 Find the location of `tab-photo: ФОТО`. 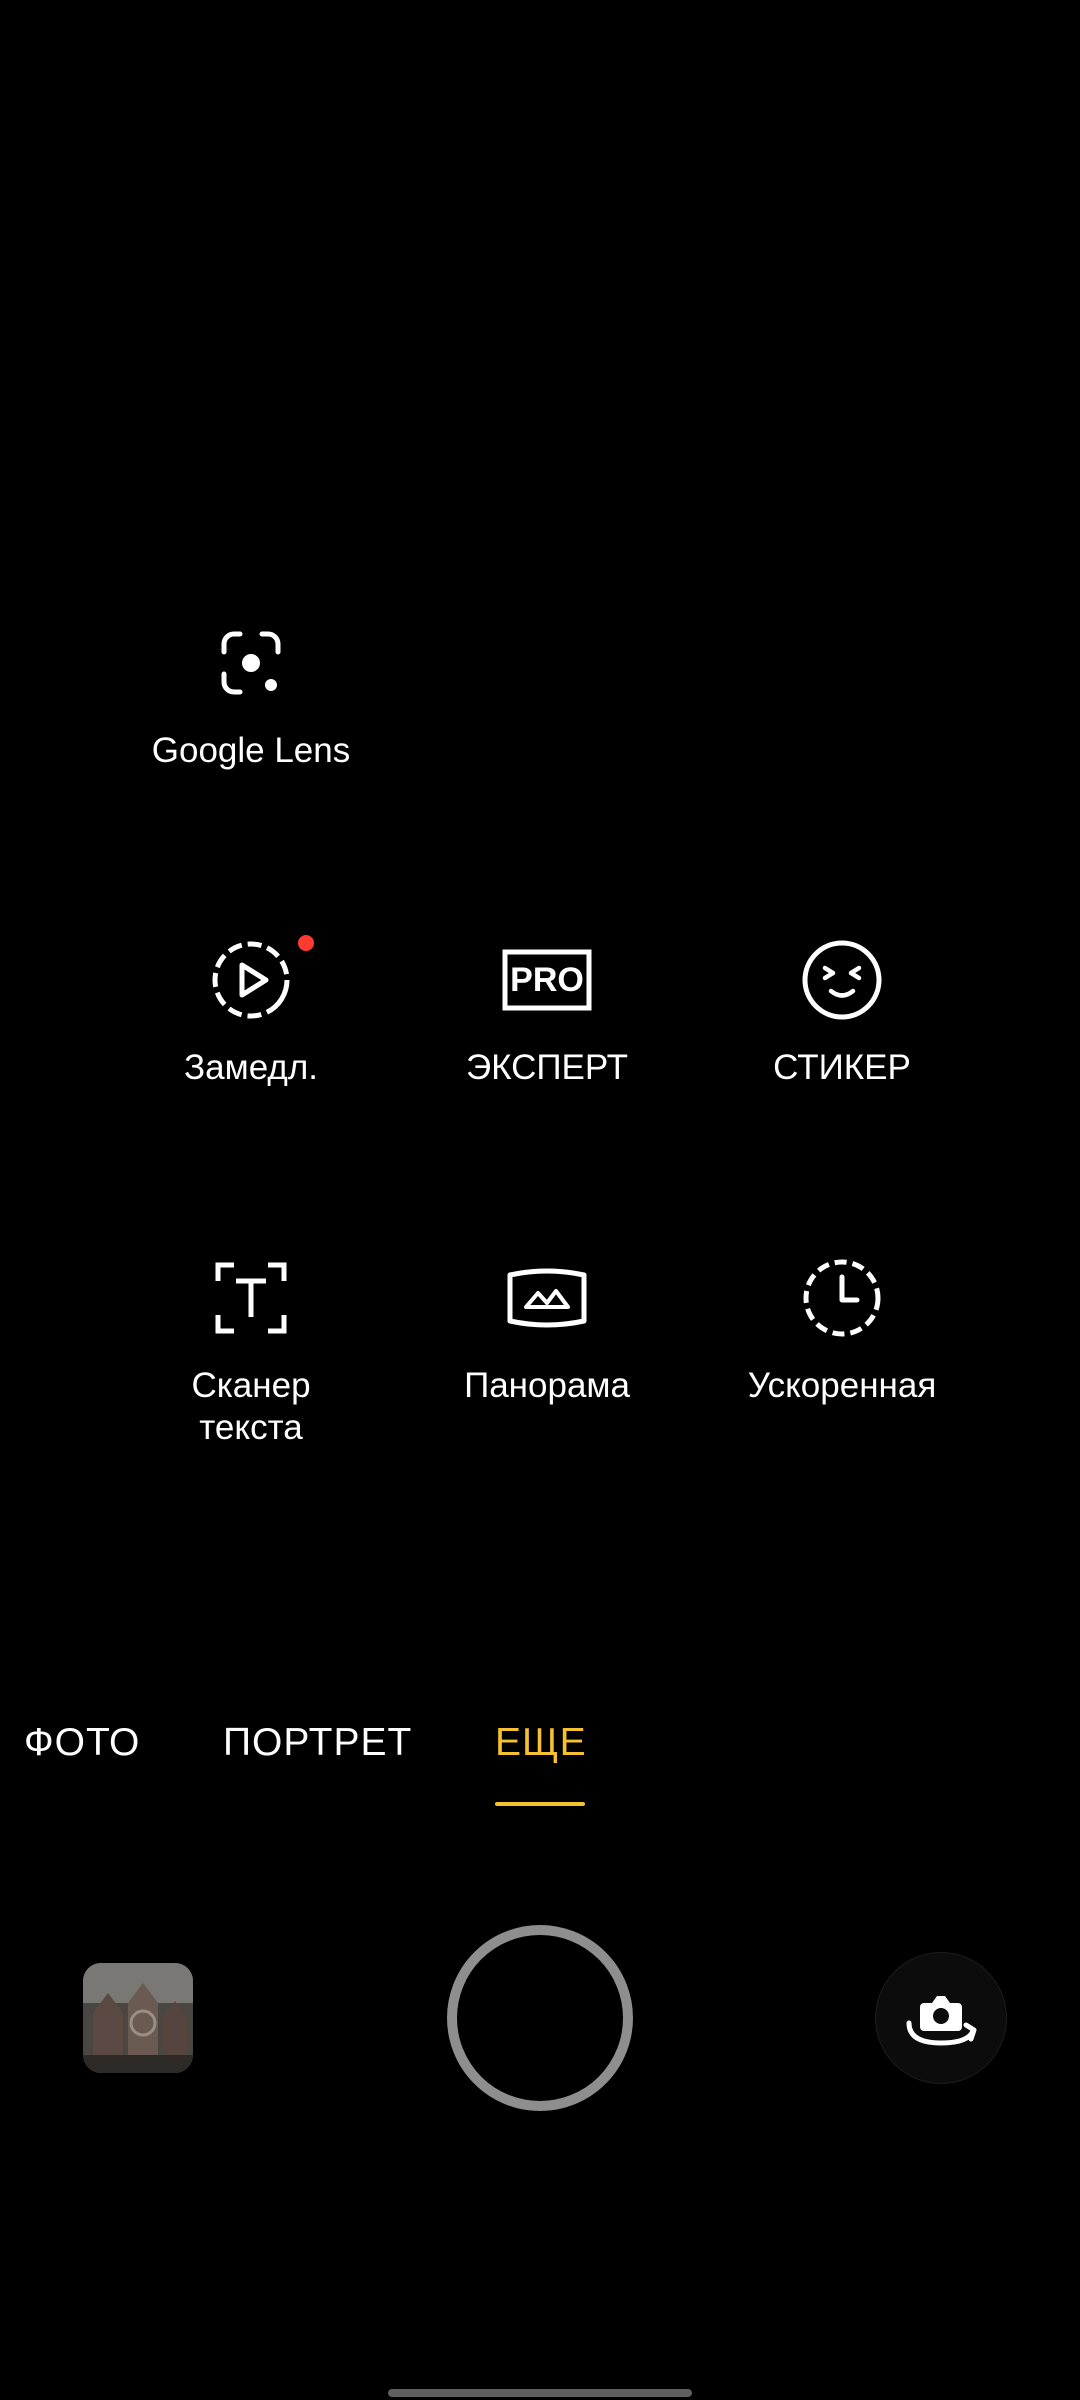

tab-photo: ФОТО is located at coordinates (82, 1743).